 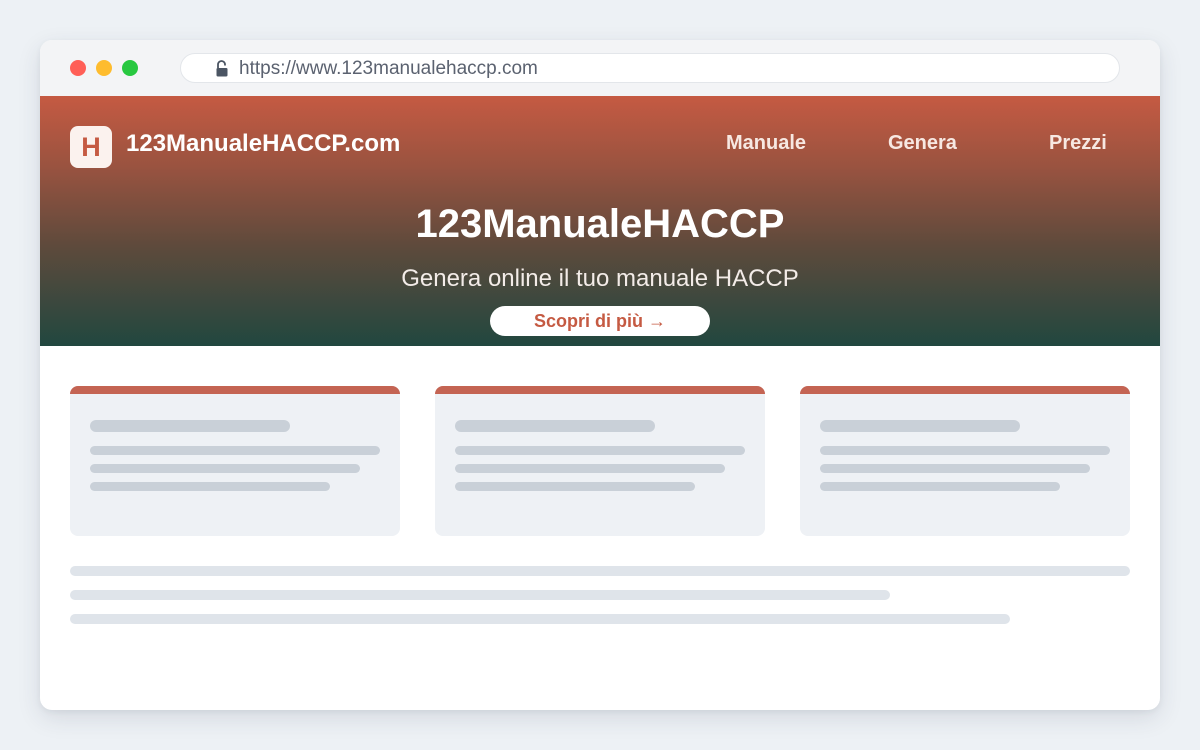 What do you see at coordinates (388, 69) in the screenshot?
I see `url-text: https://www.123manualehaccp.com` at bounding box center [388, 69].